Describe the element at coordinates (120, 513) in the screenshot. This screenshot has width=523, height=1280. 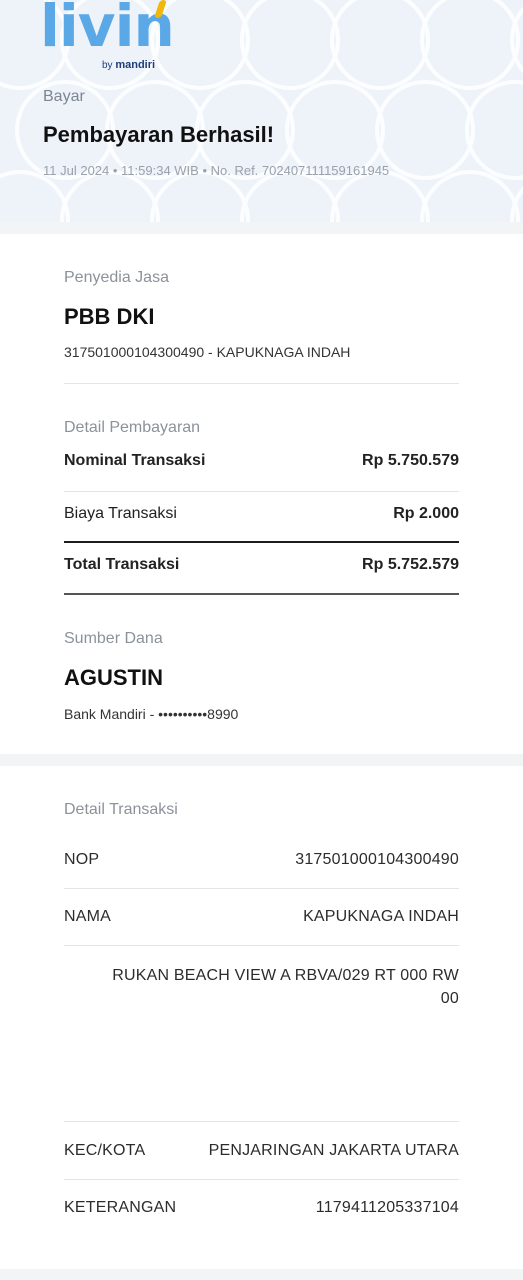
I see `fee-key: Biaya Transaksi` at that location.